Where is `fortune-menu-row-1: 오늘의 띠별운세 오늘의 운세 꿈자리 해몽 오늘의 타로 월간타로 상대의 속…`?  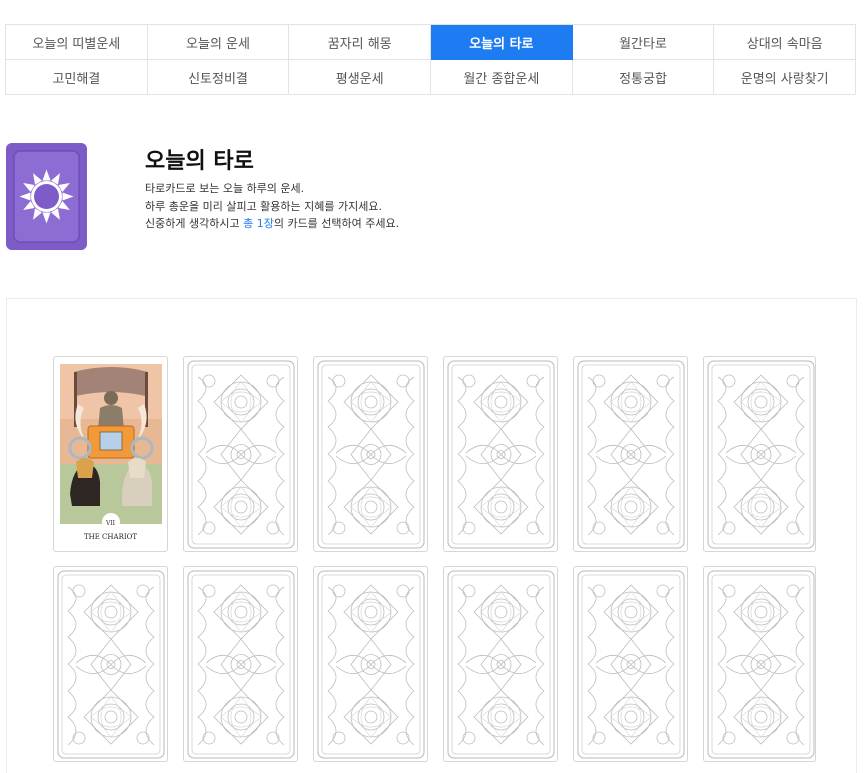
fortune-menu-row-1: 오늘의 띠별운세 오늘의 운세 꿈자리 해몽 오늘의 타로 월간타로 상대의 속… is located at coordinates (431, 42).